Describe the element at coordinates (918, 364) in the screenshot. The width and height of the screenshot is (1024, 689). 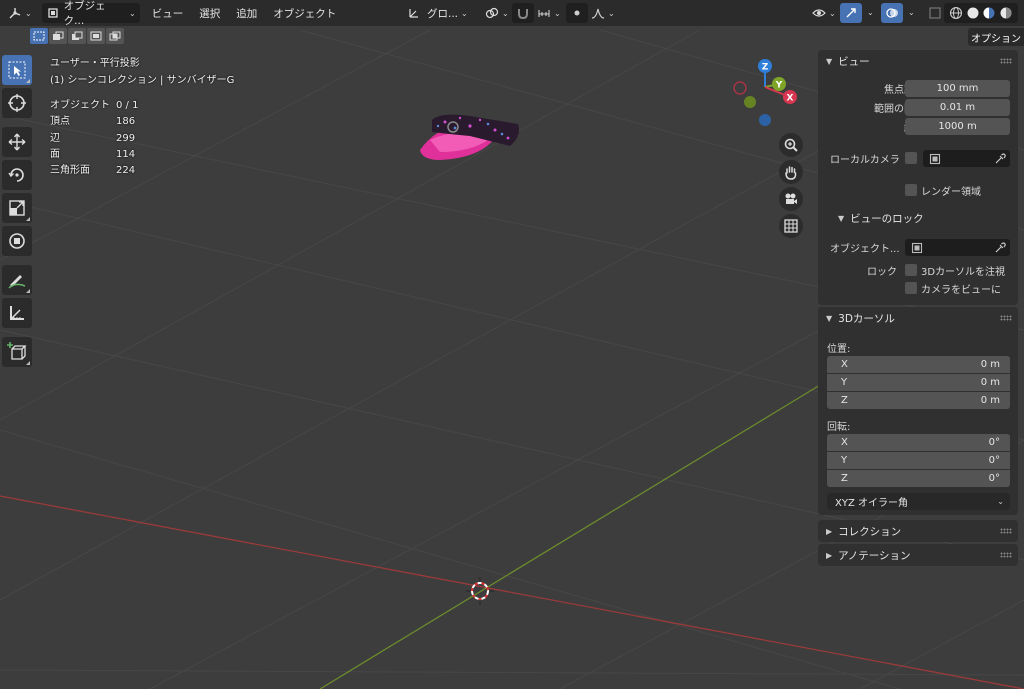
I see `cursor-location-x: X 0 m` at that location.